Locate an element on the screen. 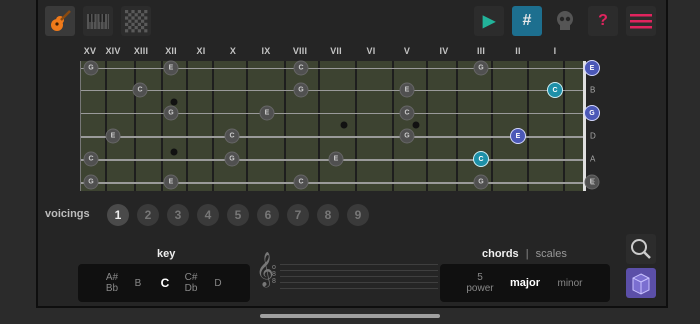  home-indicator is located at coordinates (350, 316).